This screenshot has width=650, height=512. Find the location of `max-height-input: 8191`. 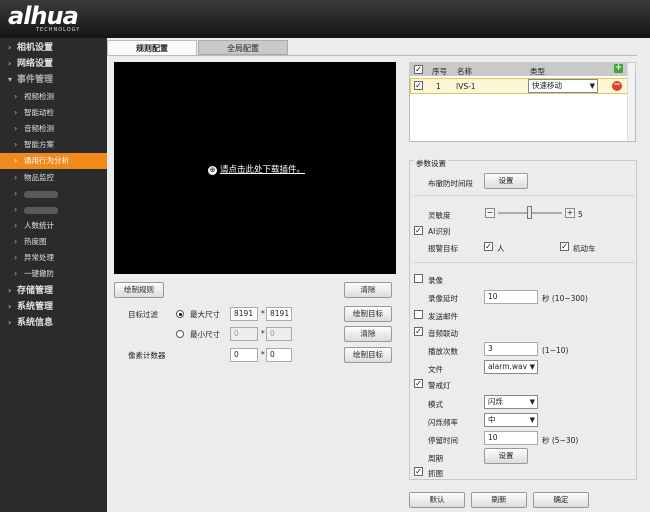

max-height-input: 8191 is located at coordinates (279, 314).